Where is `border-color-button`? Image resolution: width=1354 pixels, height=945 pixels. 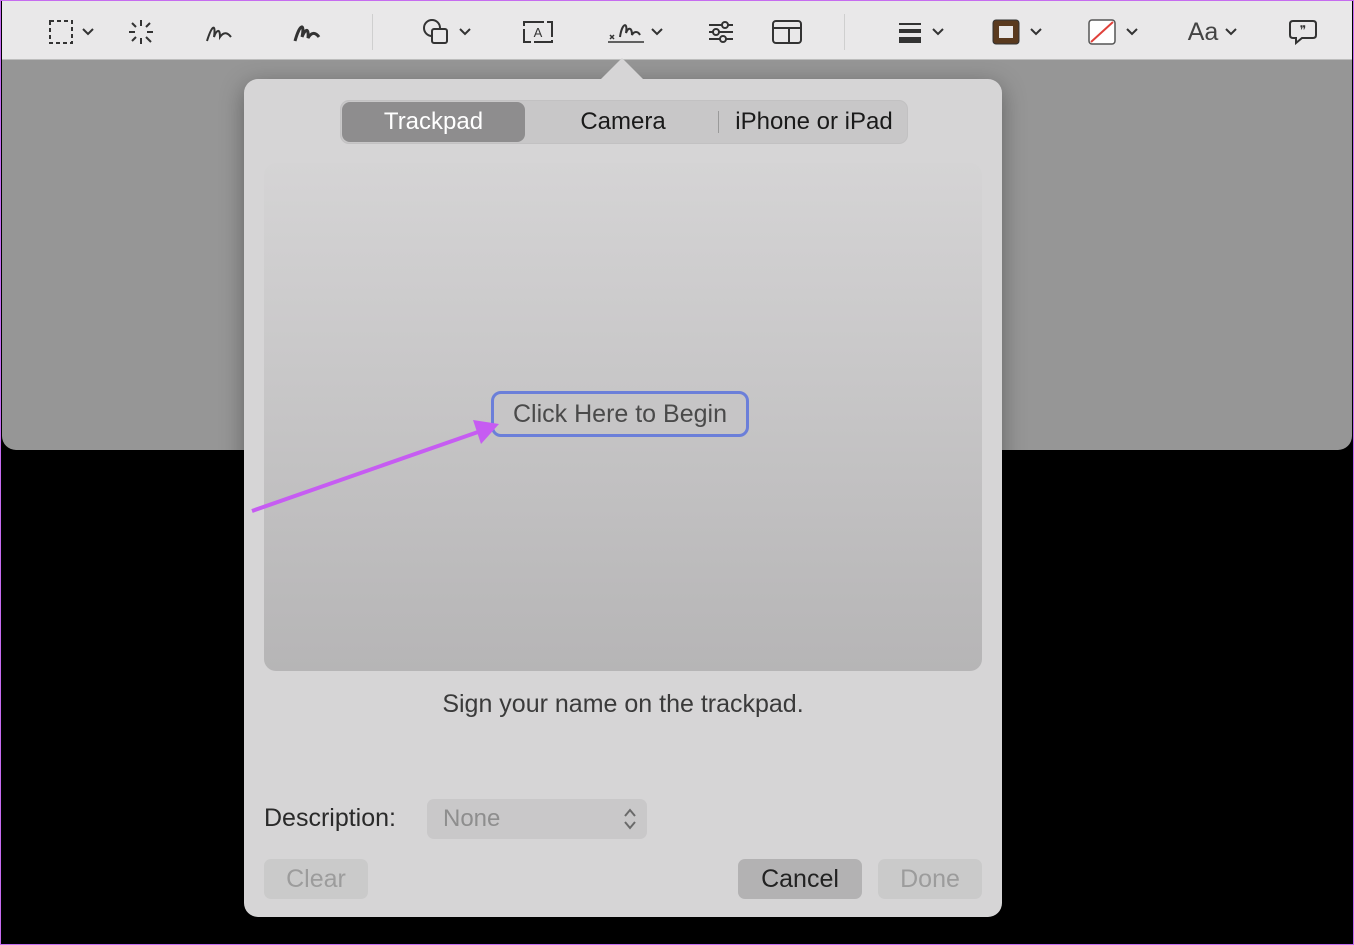
border-color-button is located at coordinates (1017, 32).